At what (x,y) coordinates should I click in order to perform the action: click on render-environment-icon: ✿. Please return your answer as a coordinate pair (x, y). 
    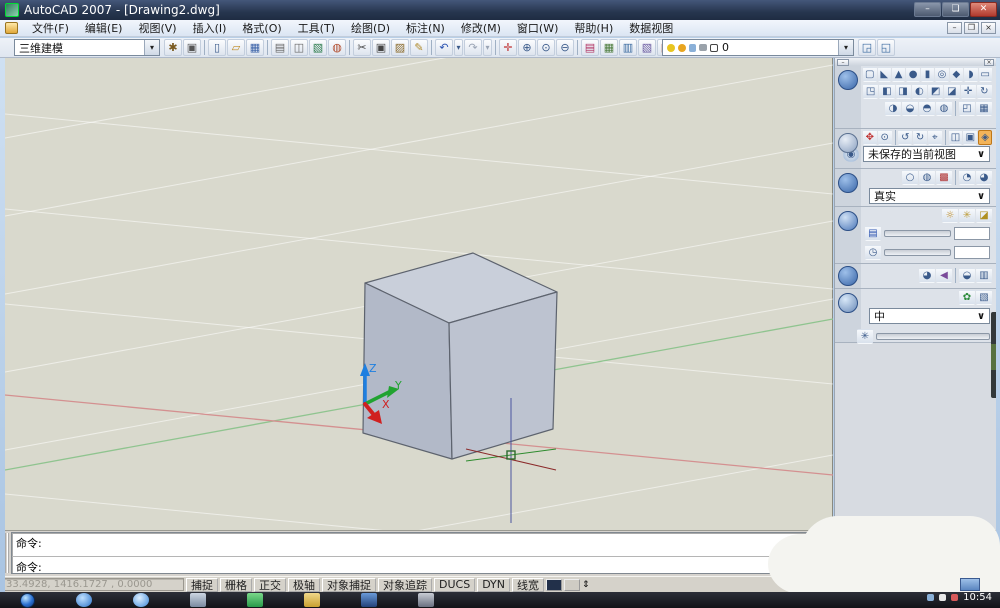
    Looking at the image, I should click on (967, 297).